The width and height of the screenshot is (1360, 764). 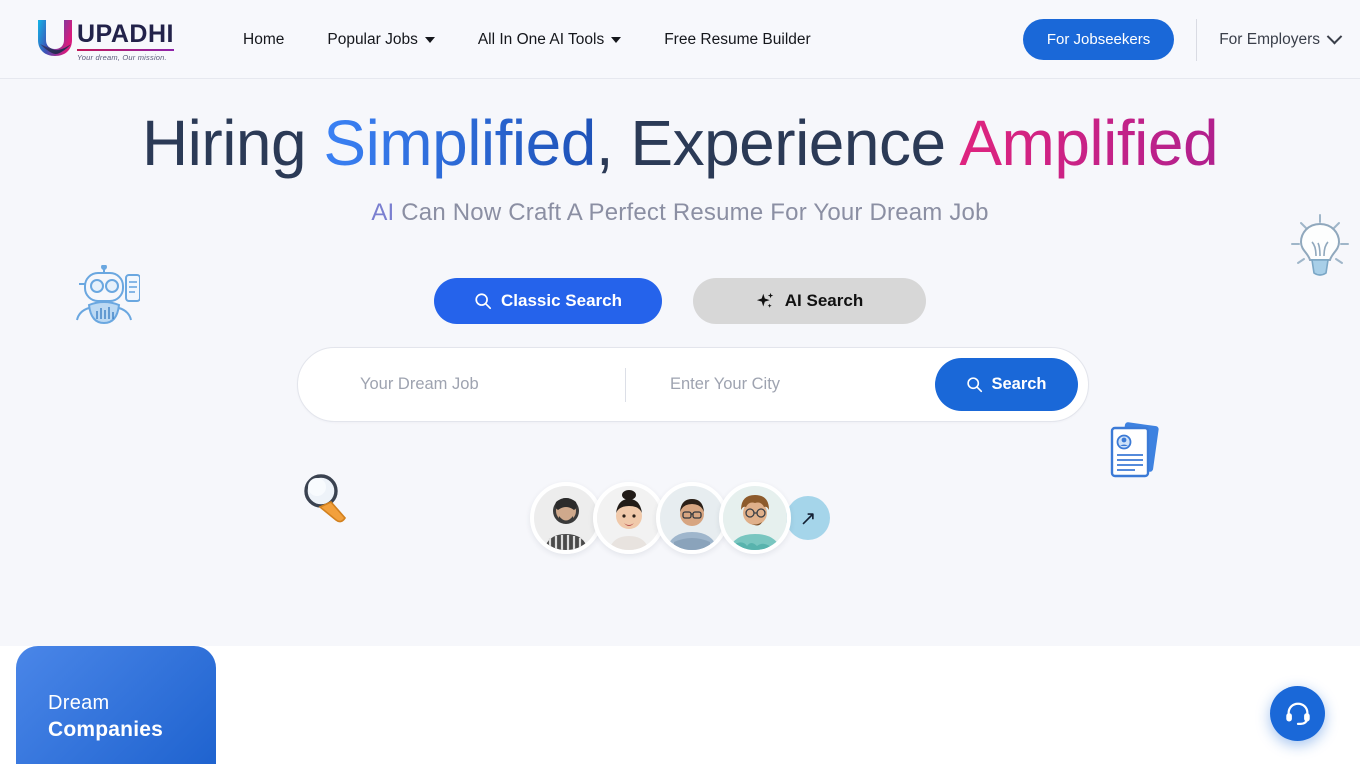 What do you see at coordinates (561, 300) in the screenshot?
I see `classic-search-label: Classic Search` at bounding box center [561, 300].